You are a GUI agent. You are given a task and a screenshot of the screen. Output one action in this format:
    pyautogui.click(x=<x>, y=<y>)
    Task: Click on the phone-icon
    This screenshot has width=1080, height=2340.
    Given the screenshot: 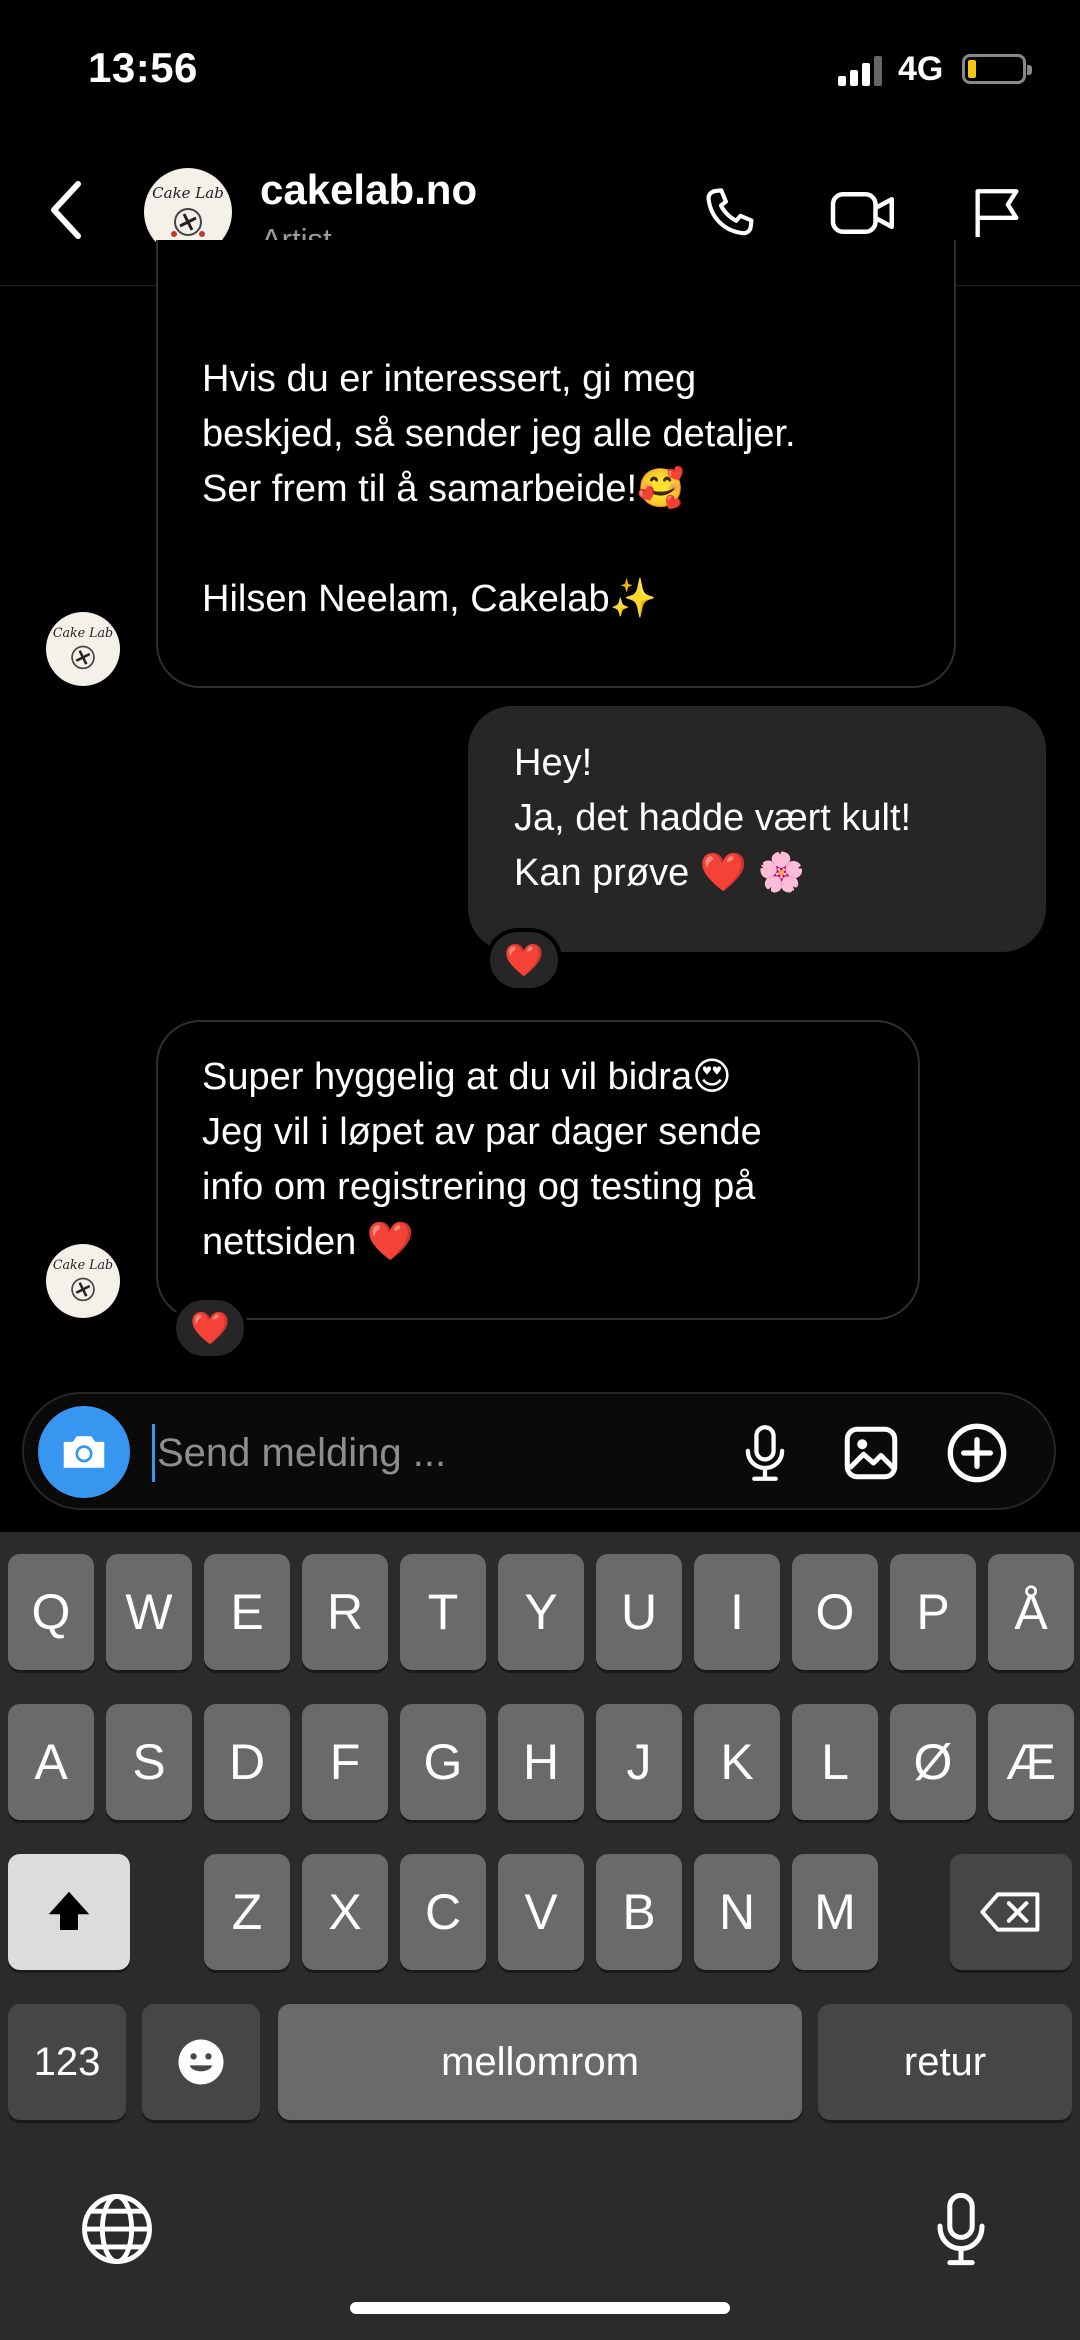 What is the action you would take?
    pyautogui.click(x=730, y=212)
    